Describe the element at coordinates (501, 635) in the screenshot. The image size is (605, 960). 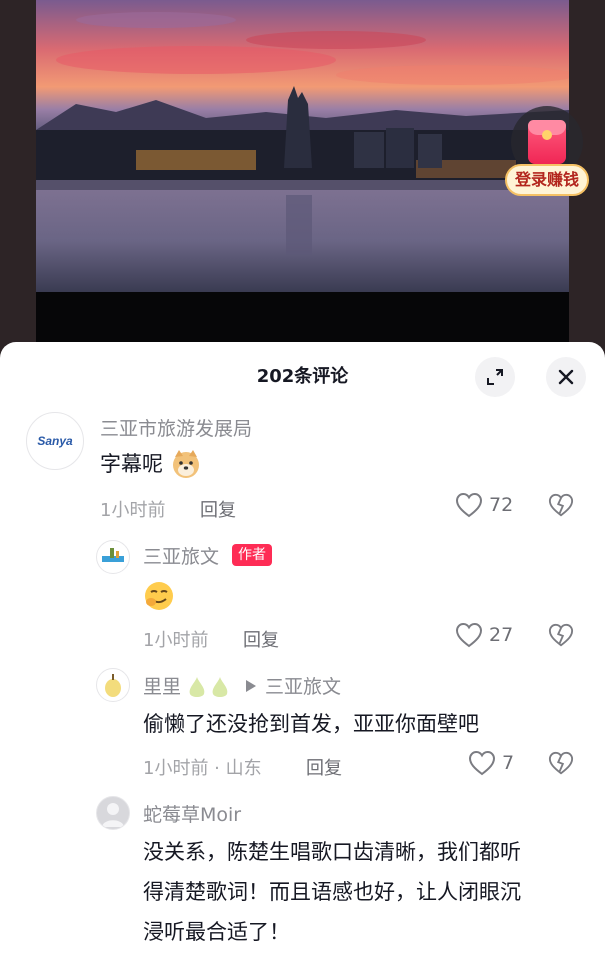
I see `like-count: 27` at that location.